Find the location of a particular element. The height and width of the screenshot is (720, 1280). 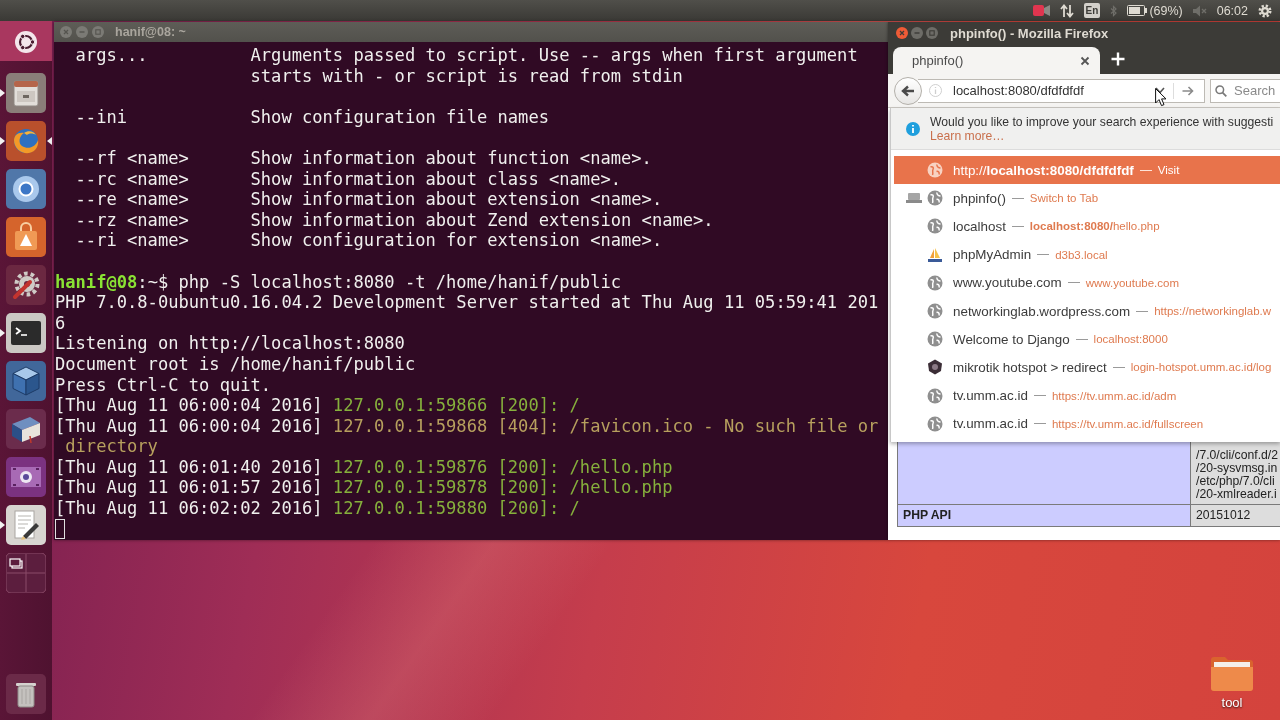

window-title: hanif@08: ~ is located at coordinates (150, 32).